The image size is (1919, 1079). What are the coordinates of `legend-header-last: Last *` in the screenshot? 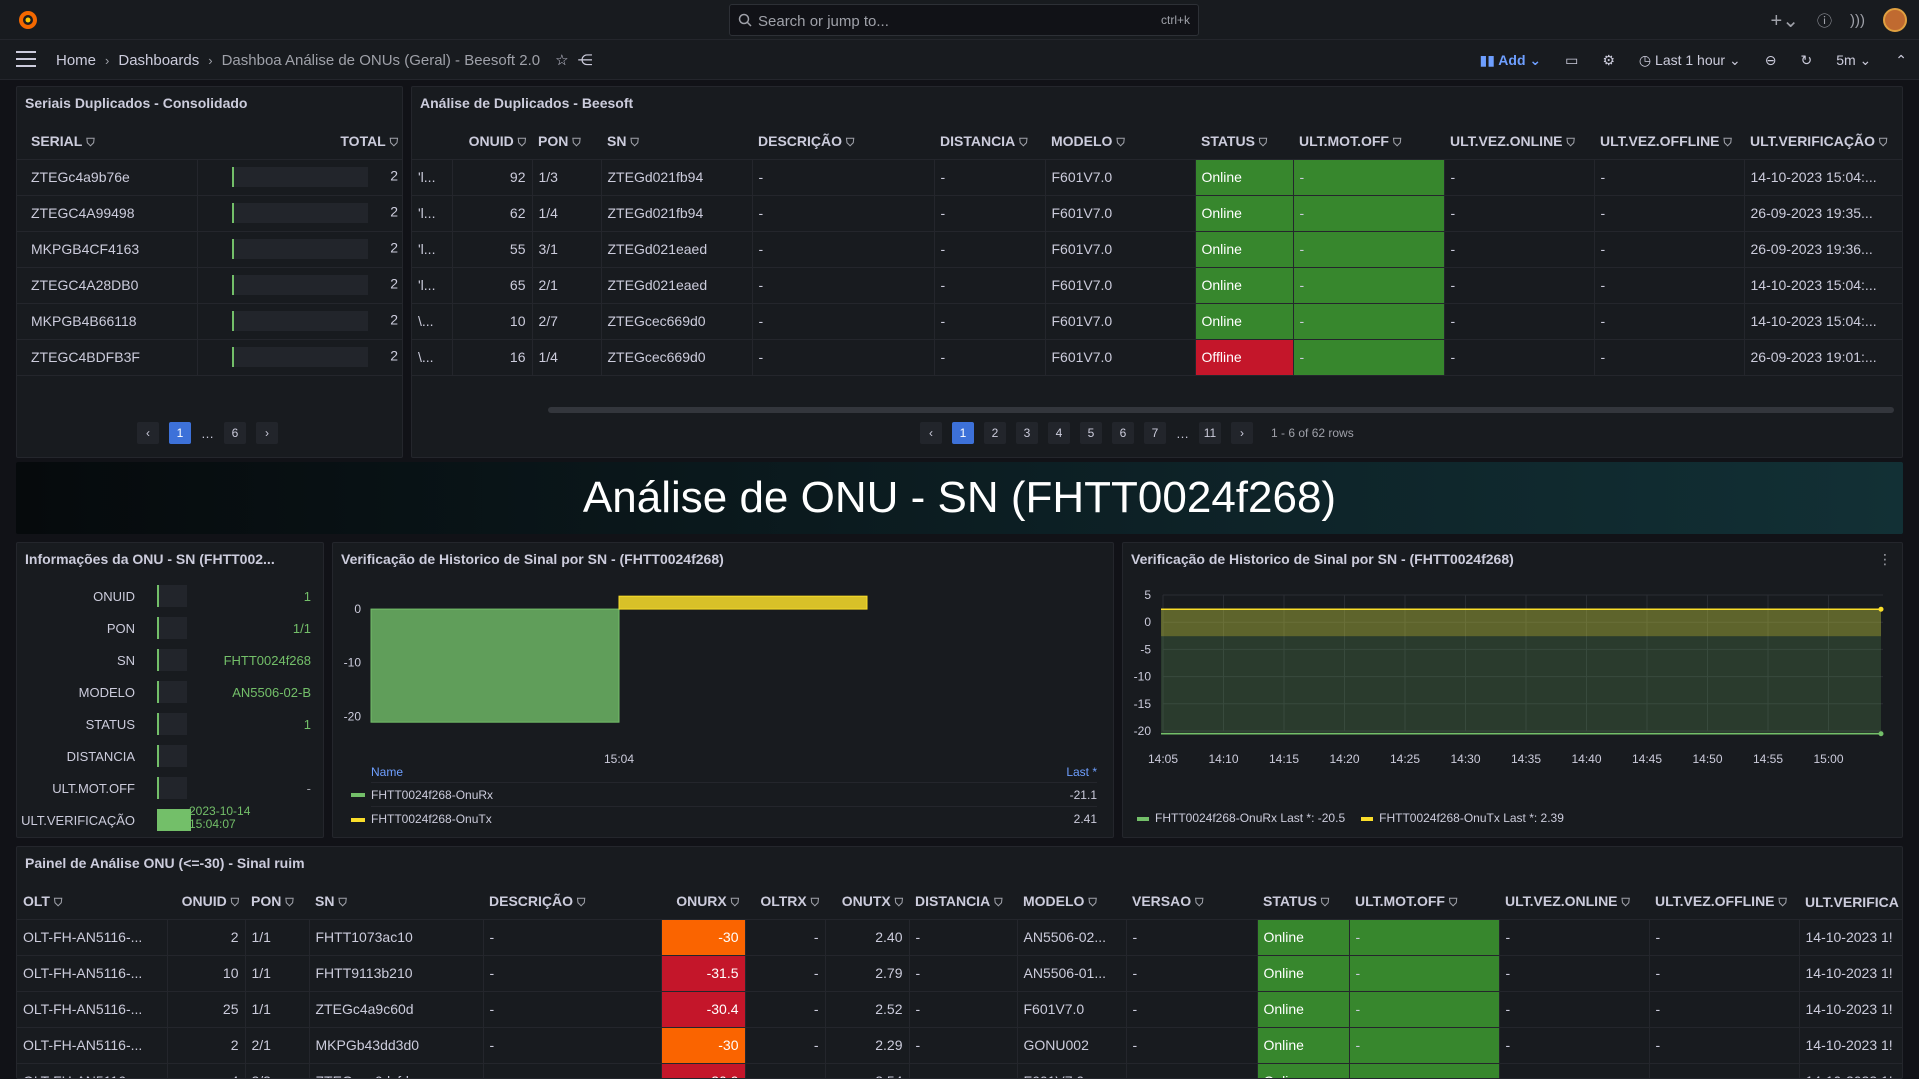 It's located at (1081, 773).